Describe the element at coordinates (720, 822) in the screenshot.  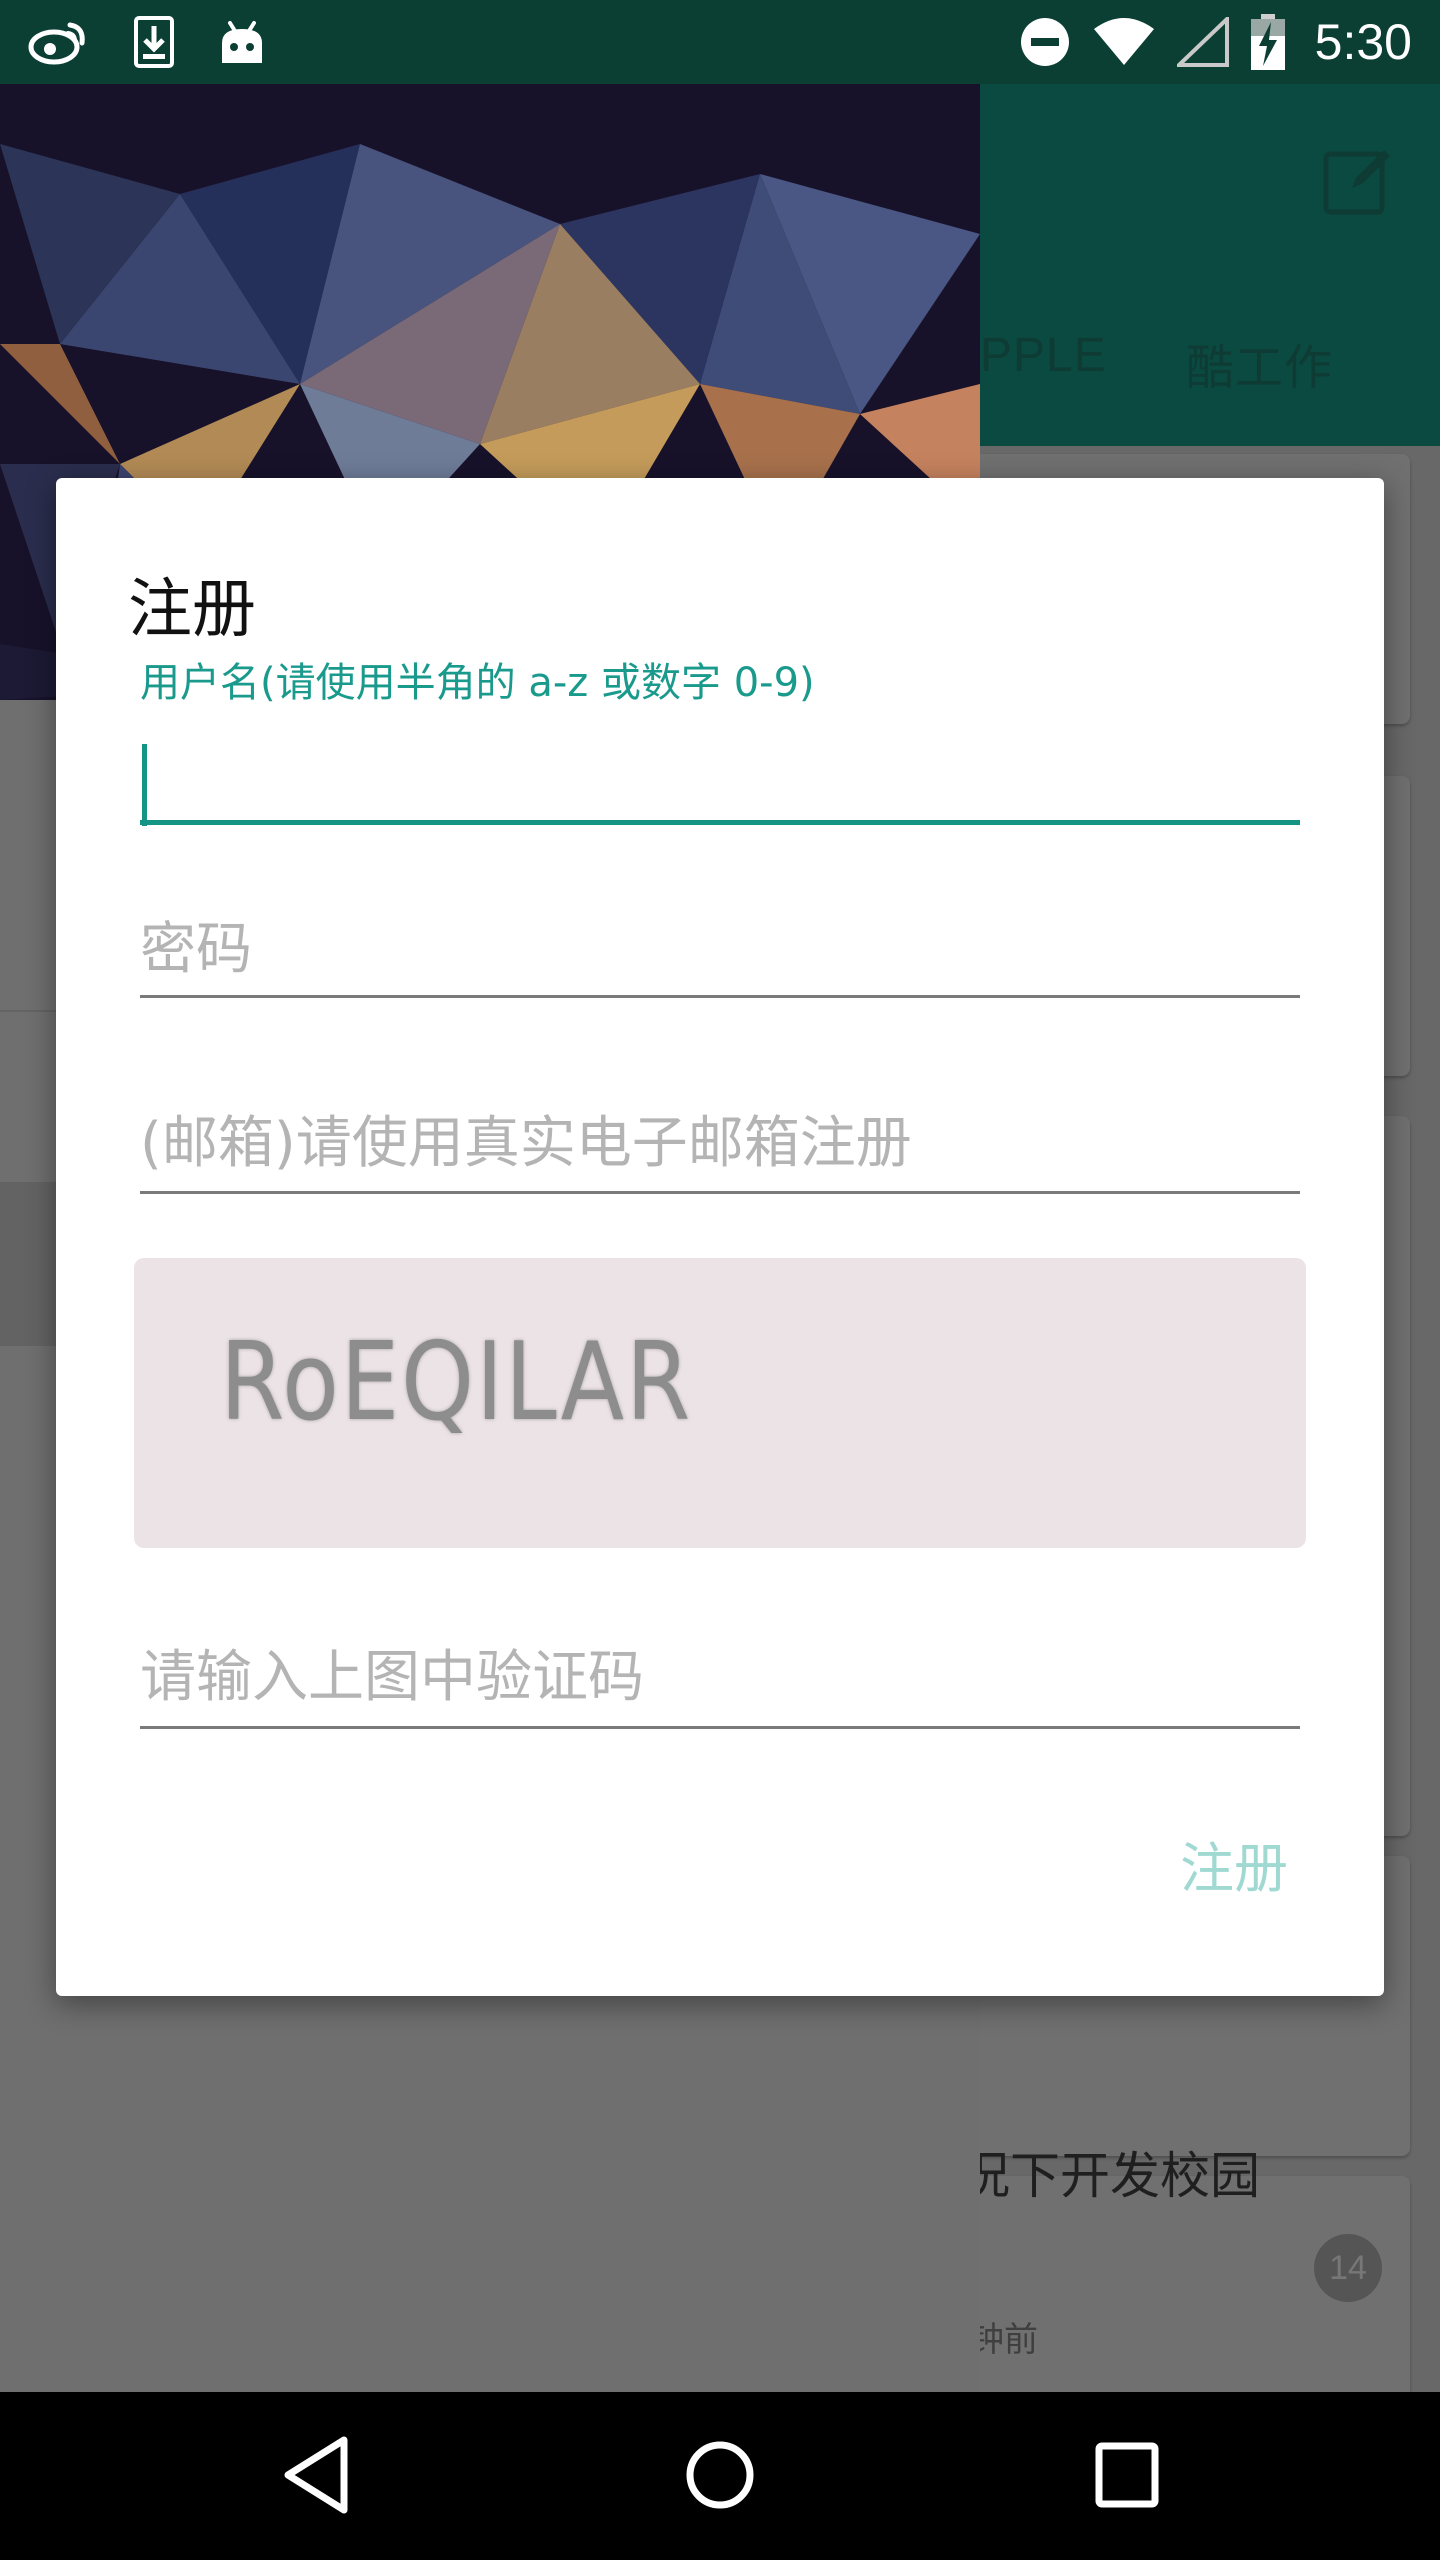
I see `username-underline` at that location.